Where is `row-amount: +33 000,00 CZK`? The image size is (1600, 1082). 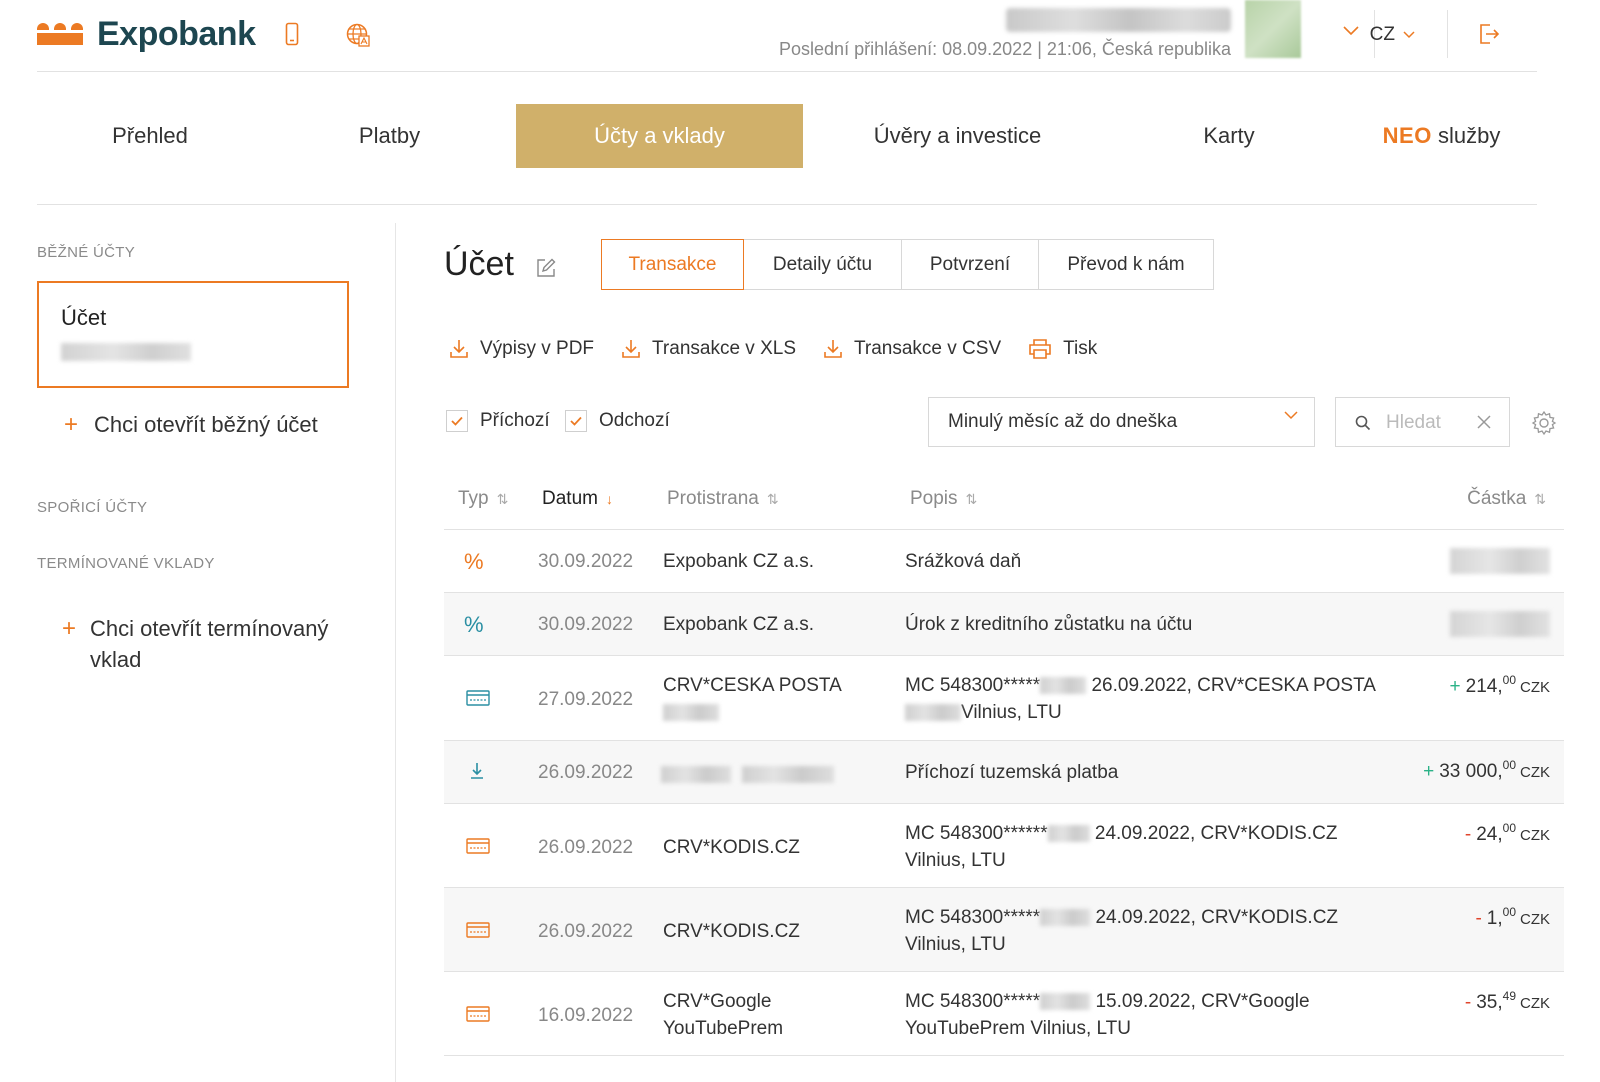
row-amount: +33 000,00 CZK is located at coordinates (1486, 770).